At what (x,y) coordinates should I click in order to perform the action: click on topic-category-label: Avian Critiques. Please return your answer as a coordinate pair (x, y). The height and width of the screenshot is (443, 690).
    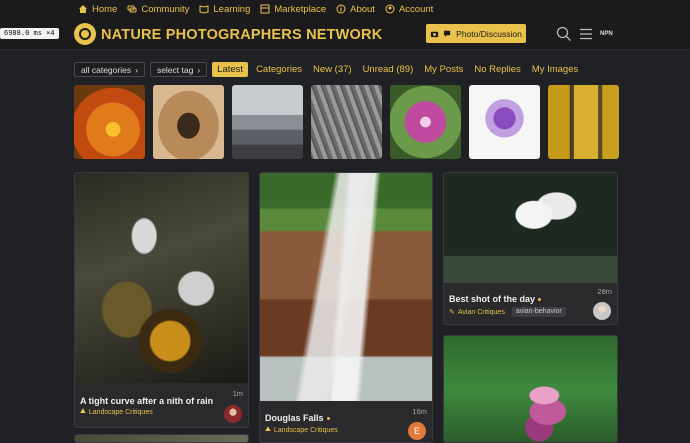
    Looking at the image, I should click on (481, 312).